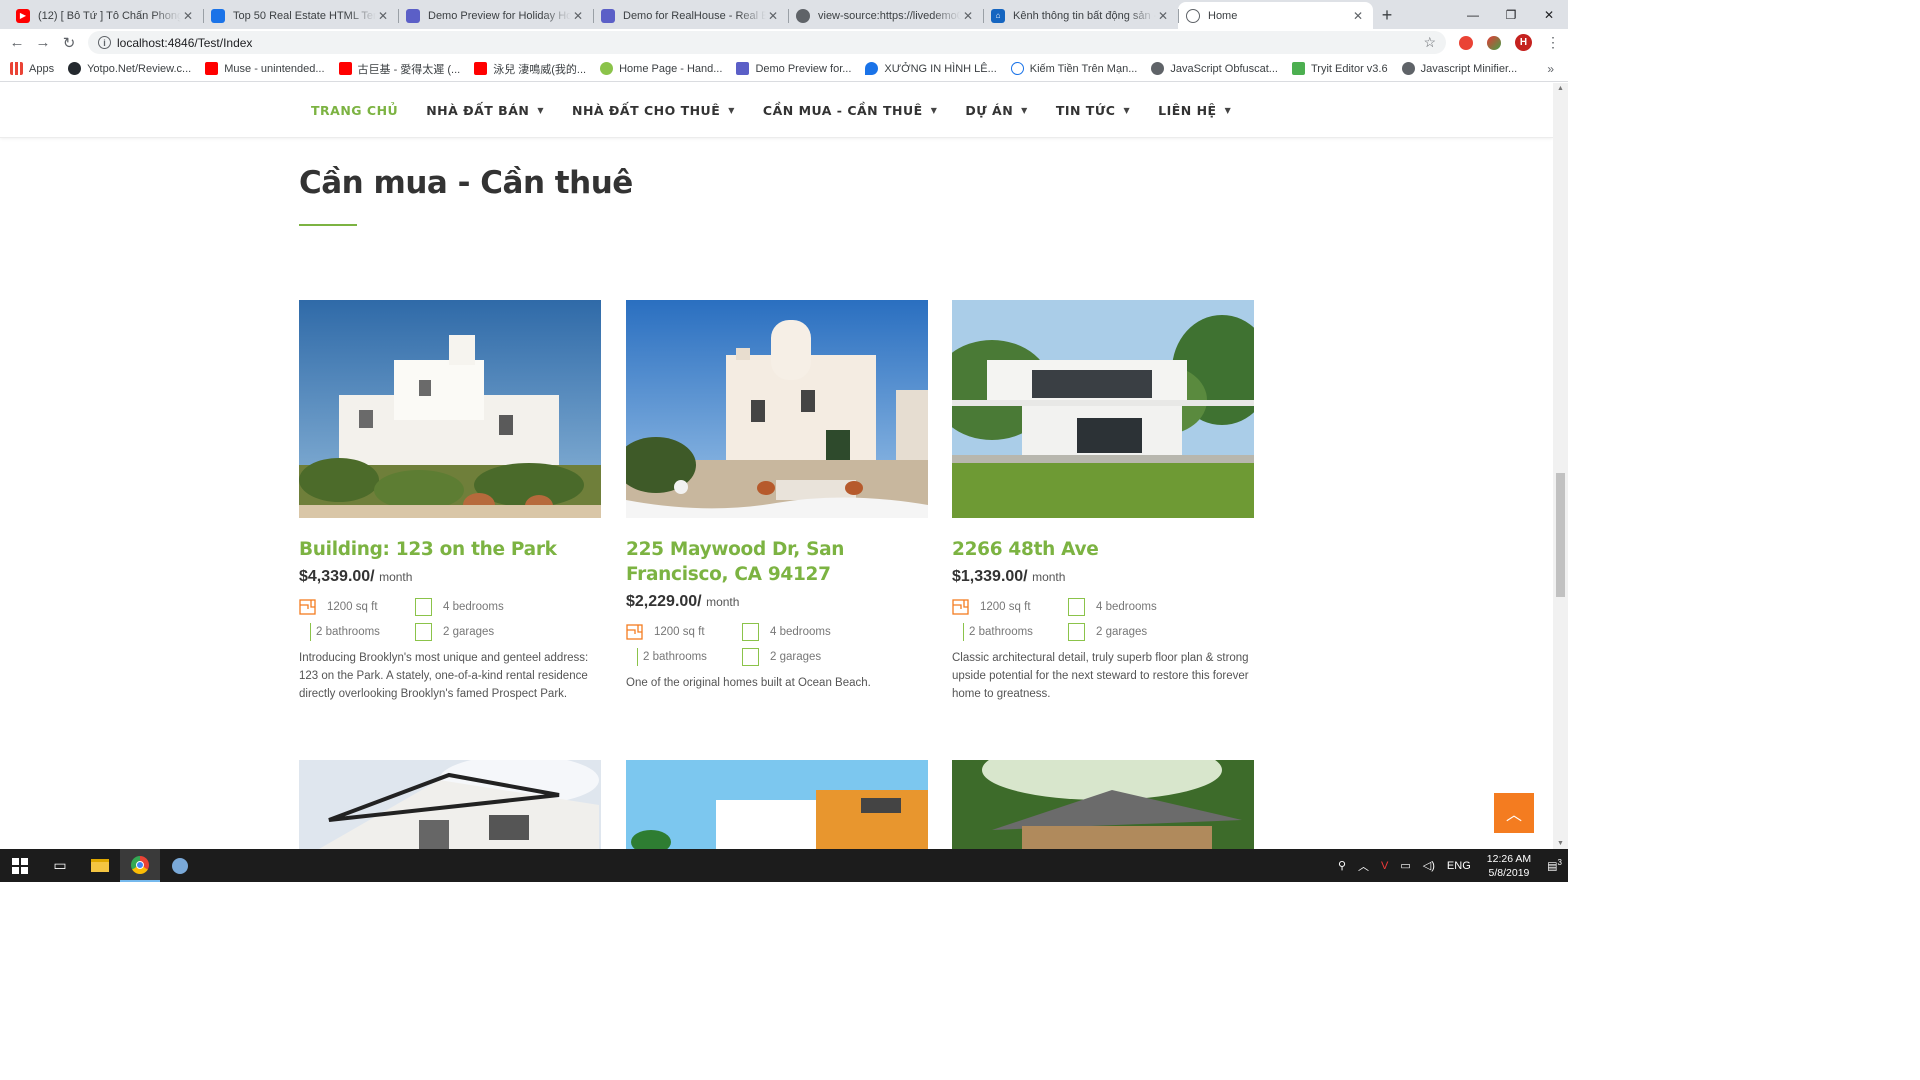 The height and width of the screenshot is (1080, 1920). What do you see at coordinates (1405, 865) in the screenshot?
I see `network-icon: ▭` at bounding box center [1405, 865].